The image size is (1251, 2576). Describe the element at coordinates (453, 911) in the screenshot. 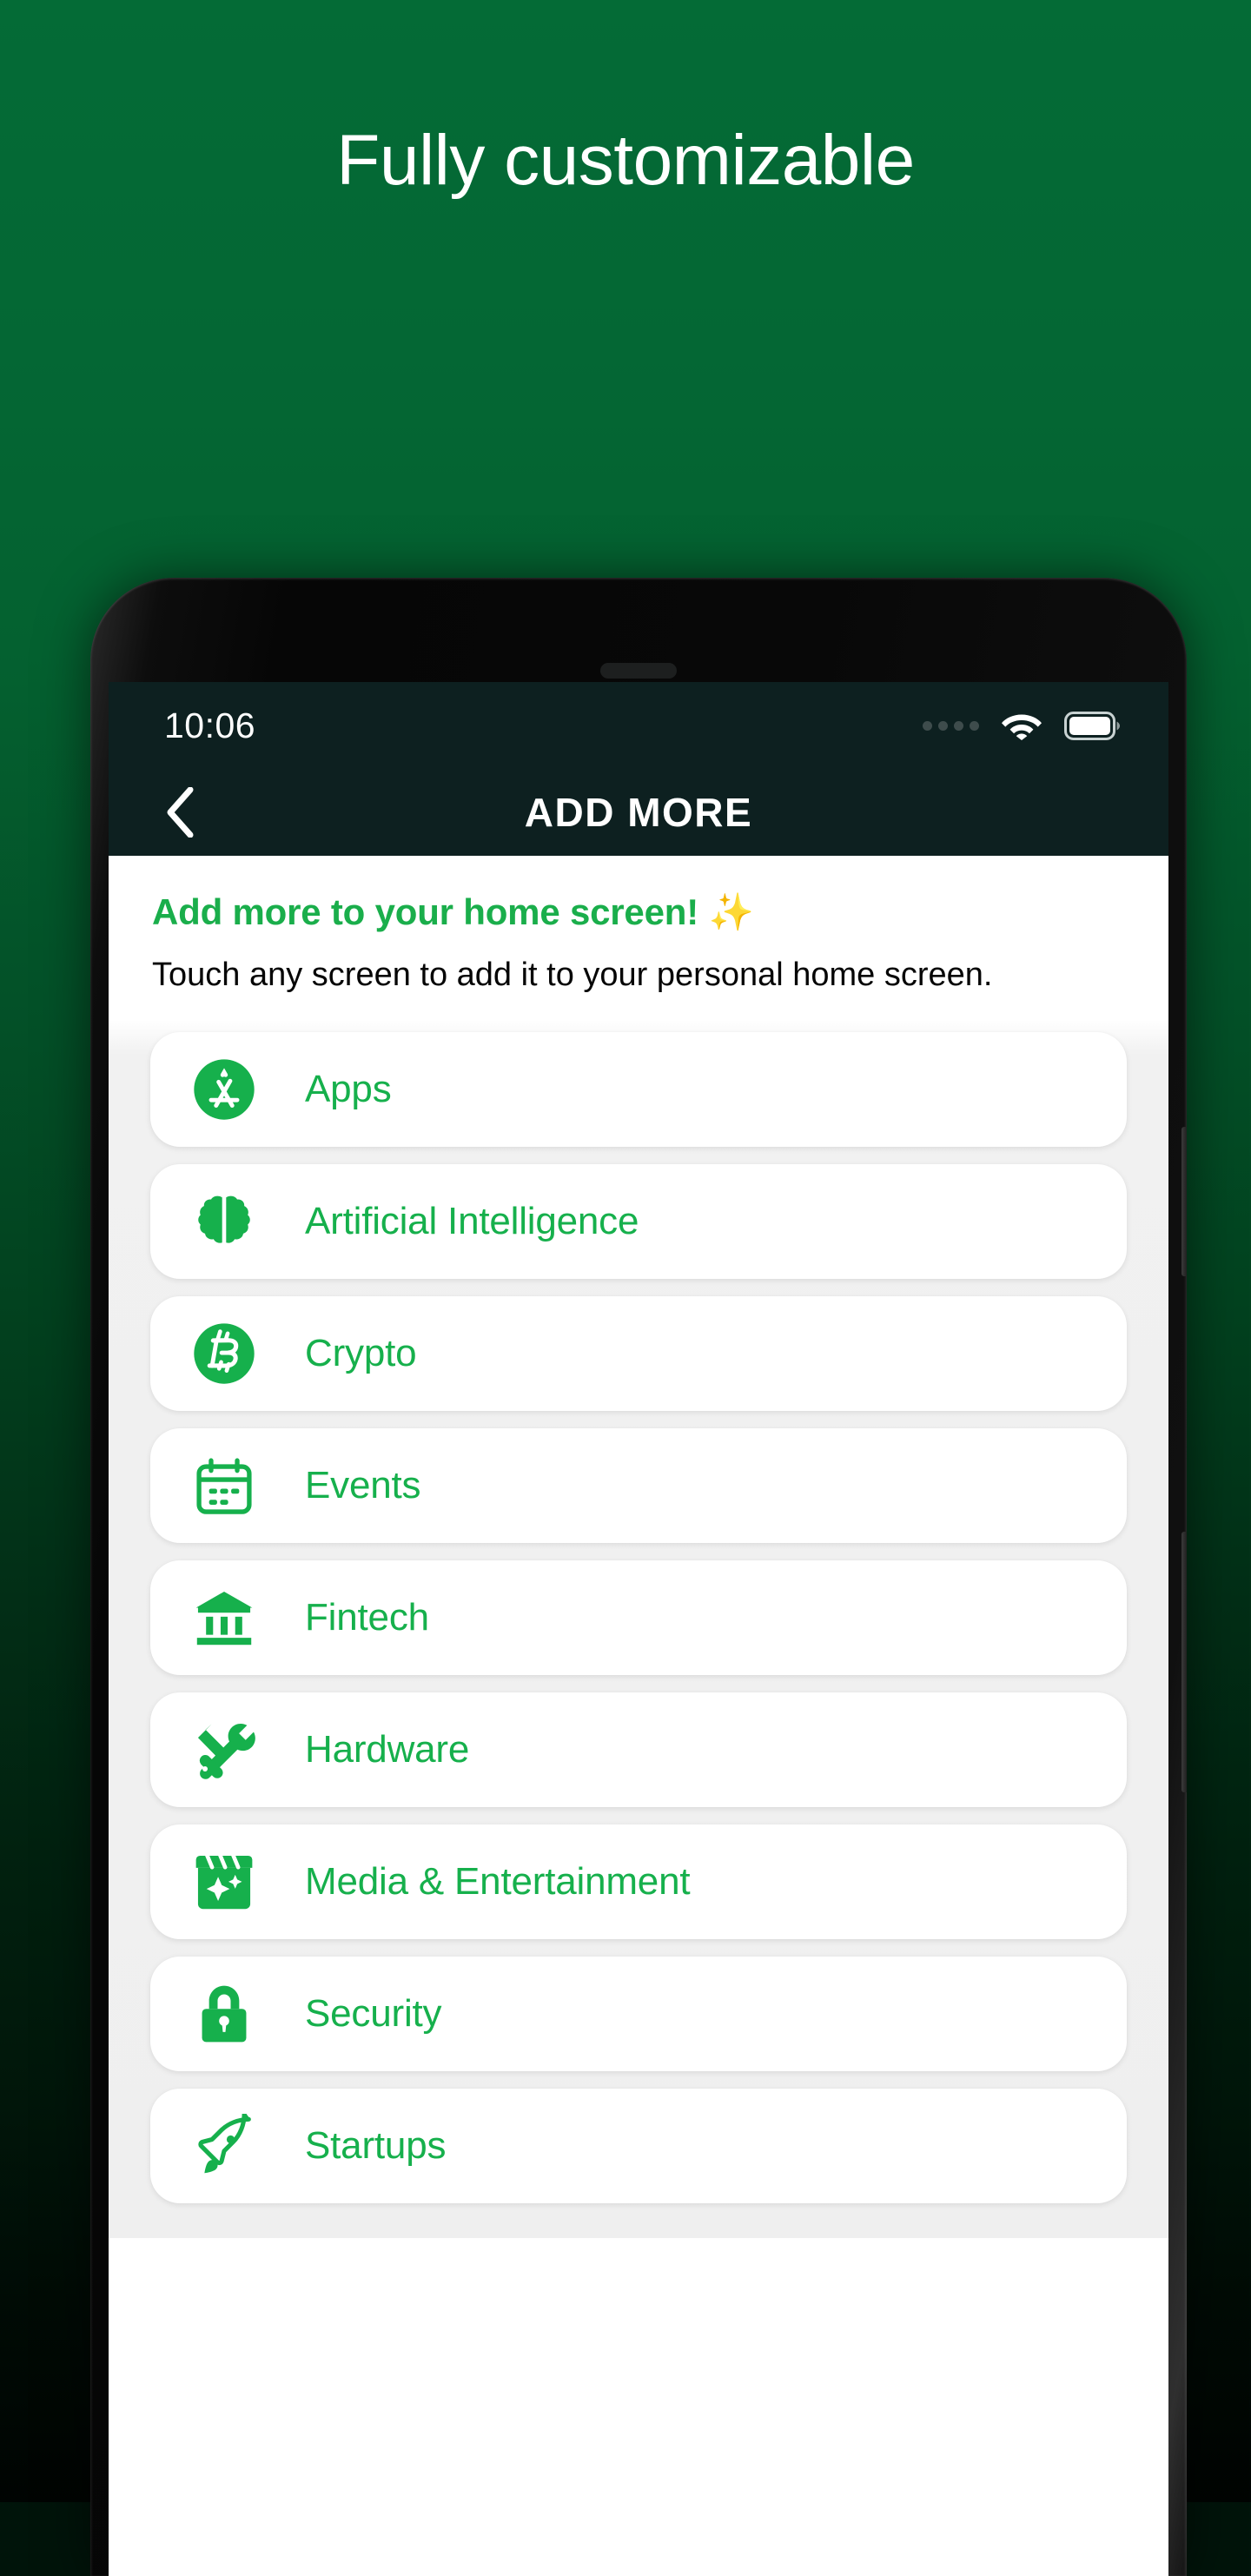

I see `intro-title: Add more to your home screen! ✨` at that location.